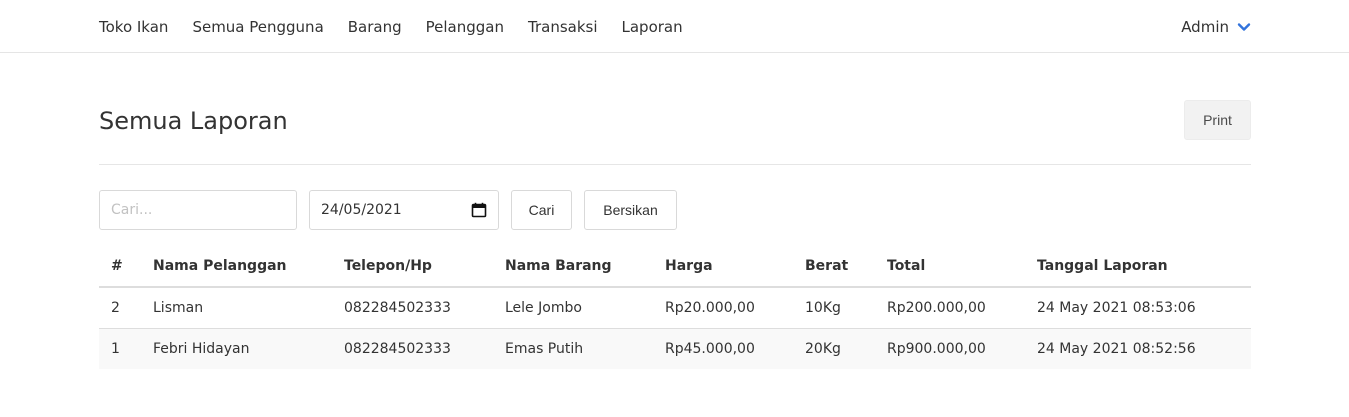 The width and height of the screenshot is (1349, 417). What do you see at coordinates (723, 348) in the screenshot?
I see `table-cell: Rp45.000,00` at bounding box center [723, 348].